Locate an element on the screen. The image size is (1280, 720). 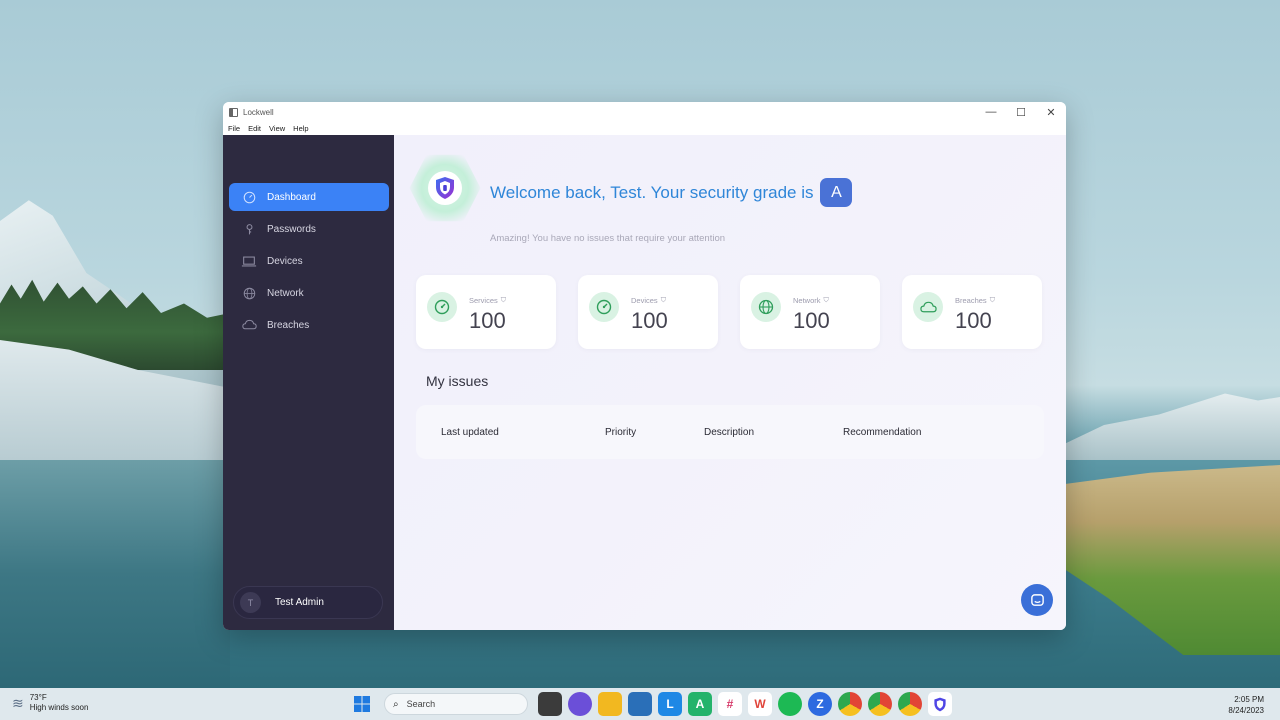
weather-temp: 73°F is located at coordinates (38, 697).